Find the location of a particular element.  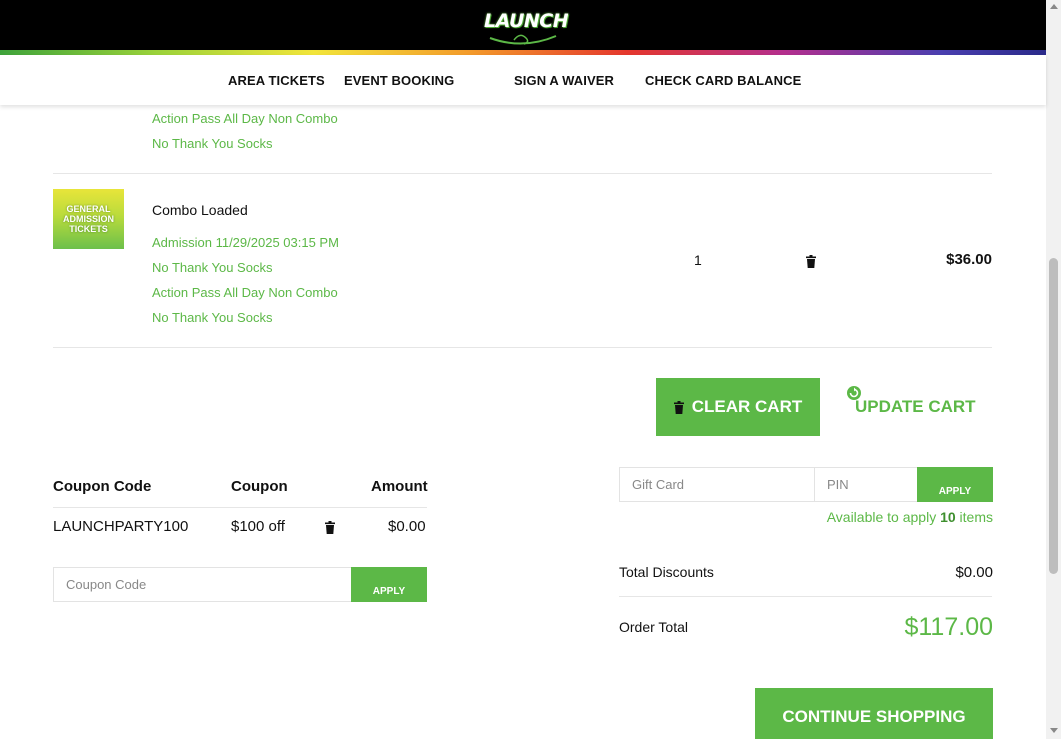

available-suffix: items is located at coordinates (976, 517).